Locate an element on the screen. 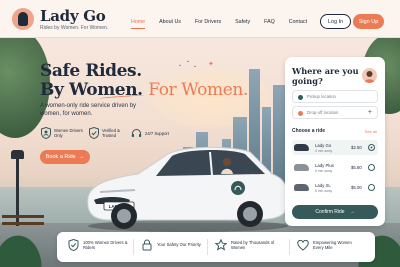 Image resolution: width=400 pixels, height=267 pixels. pickup-input: Pickup location is located at coordinates (335, 96).